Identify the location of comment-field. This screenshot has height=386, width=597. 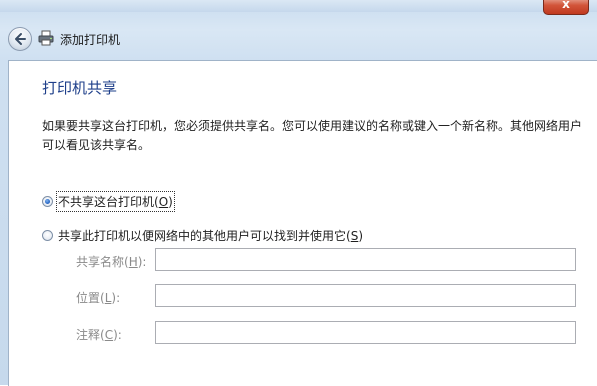
(365, 332).